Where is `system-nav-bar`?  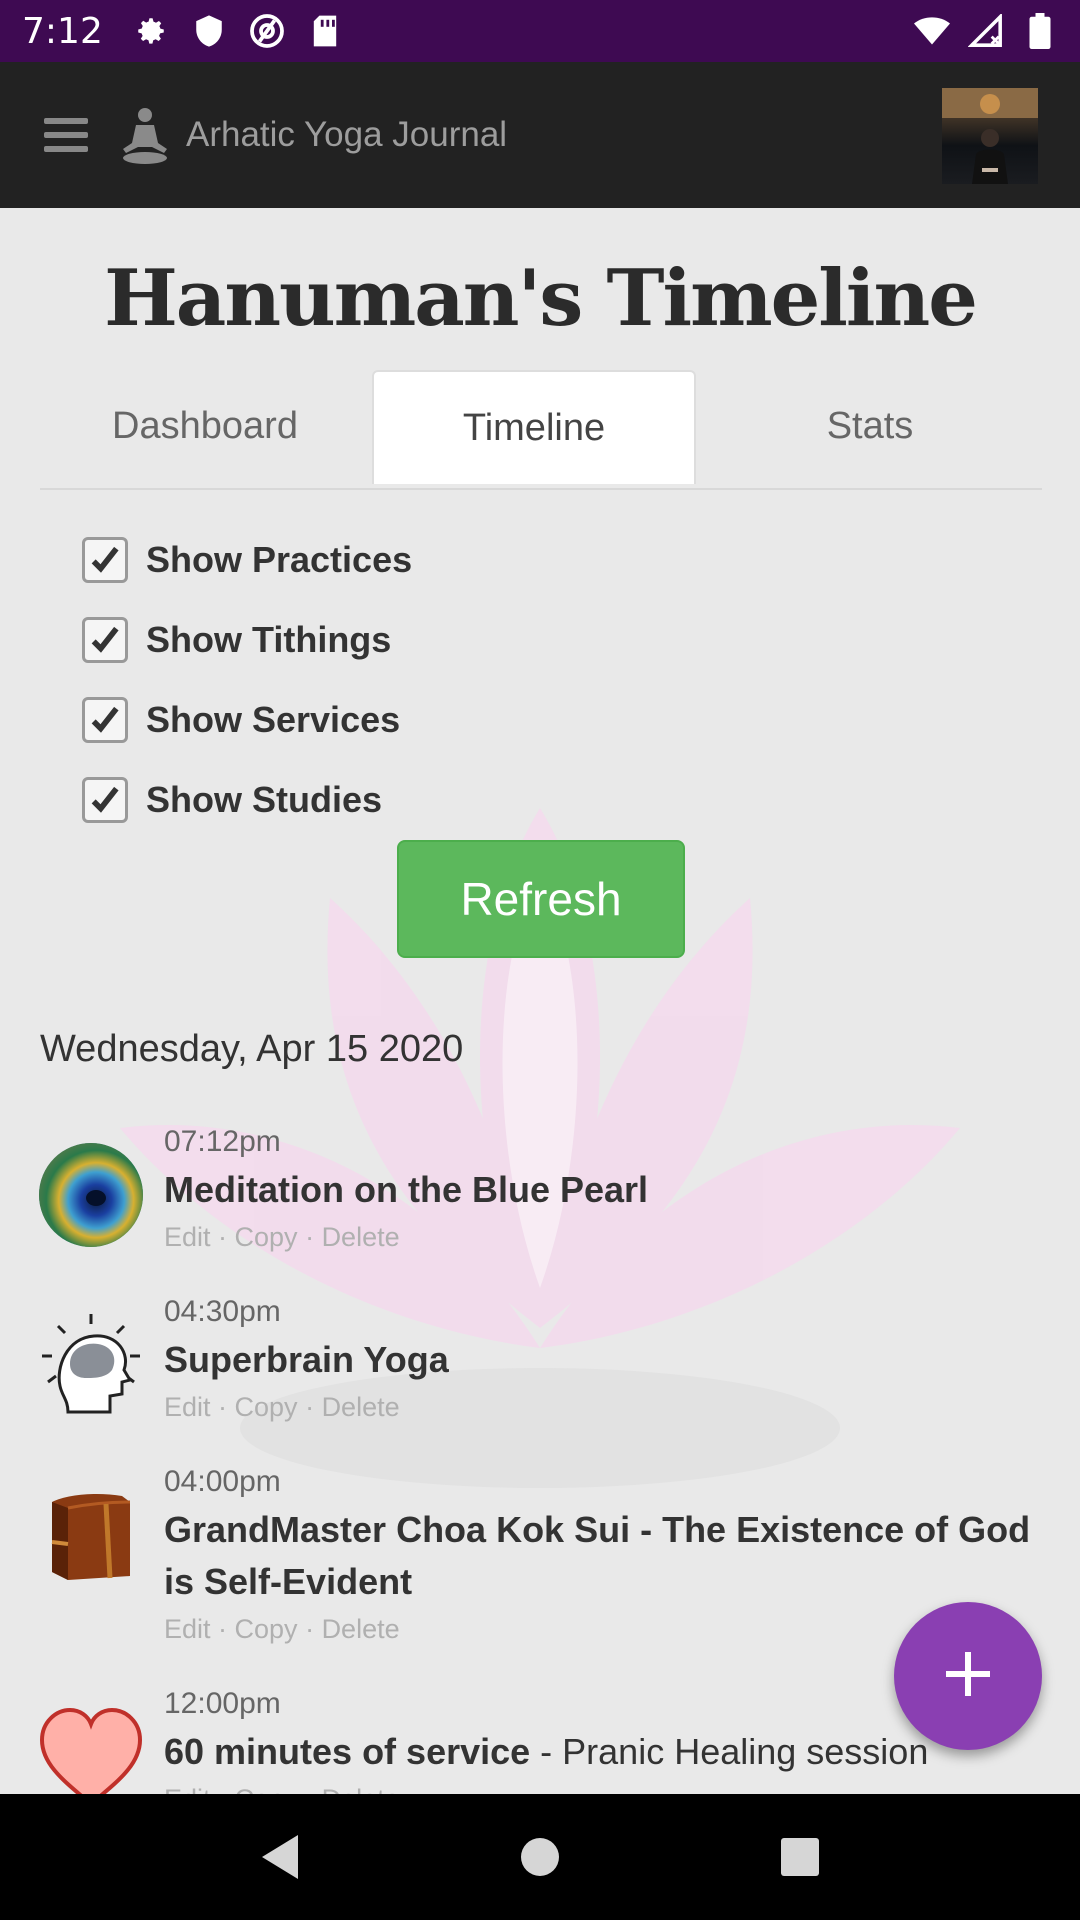 system-nav-bar is located at coordinates (540, 1857).